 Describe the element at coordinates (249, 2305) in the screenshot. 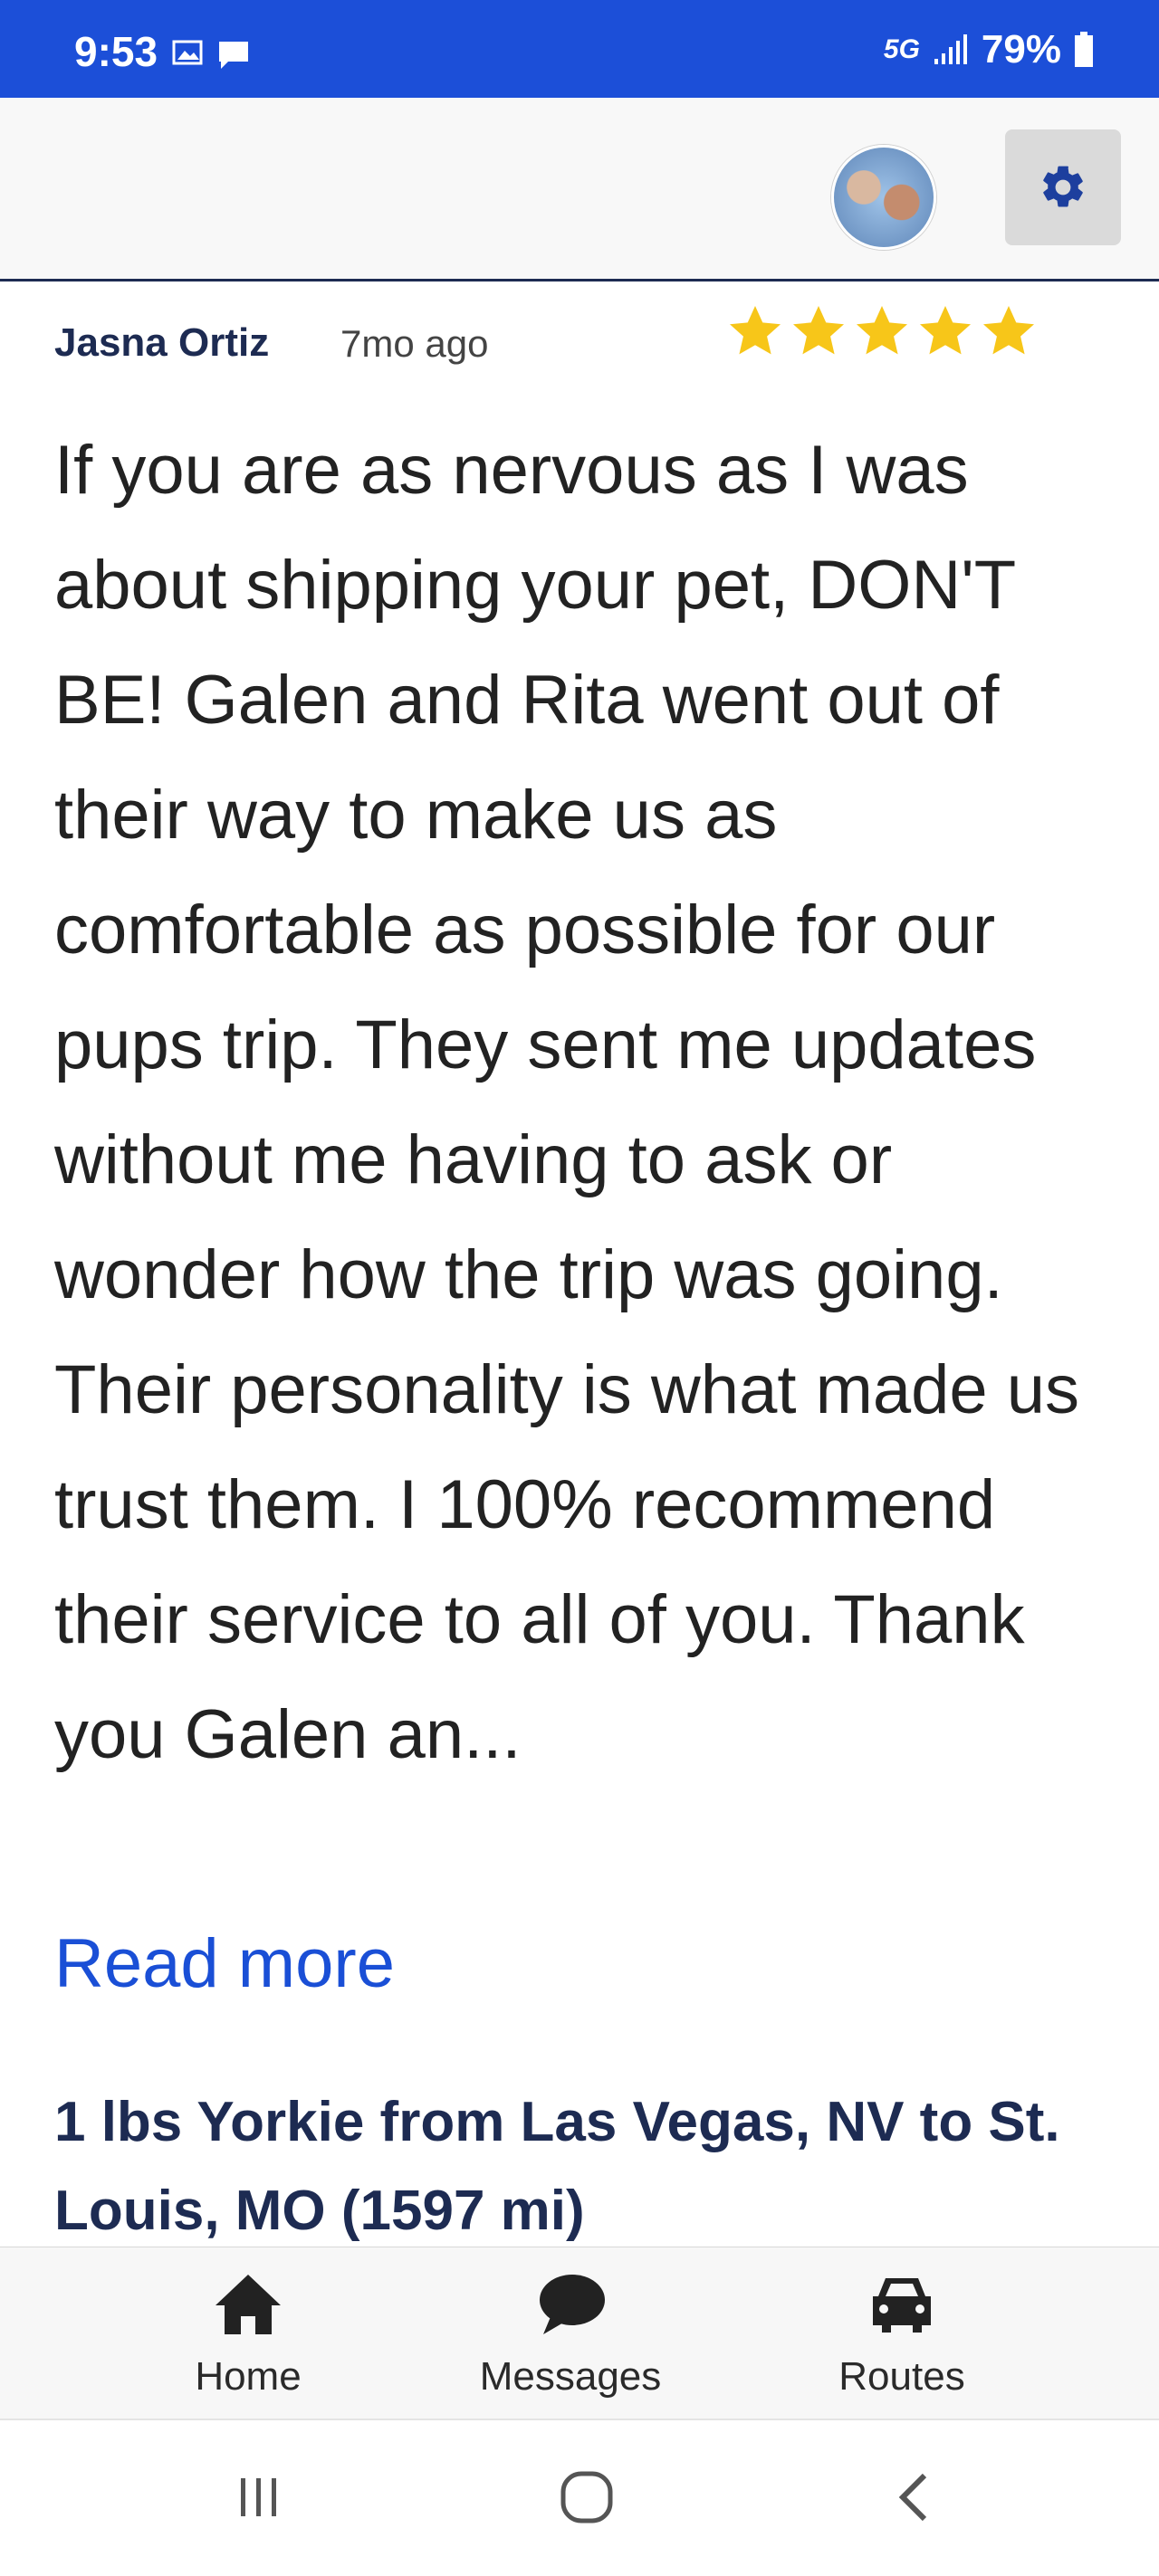

I see `home-icon` at that location.